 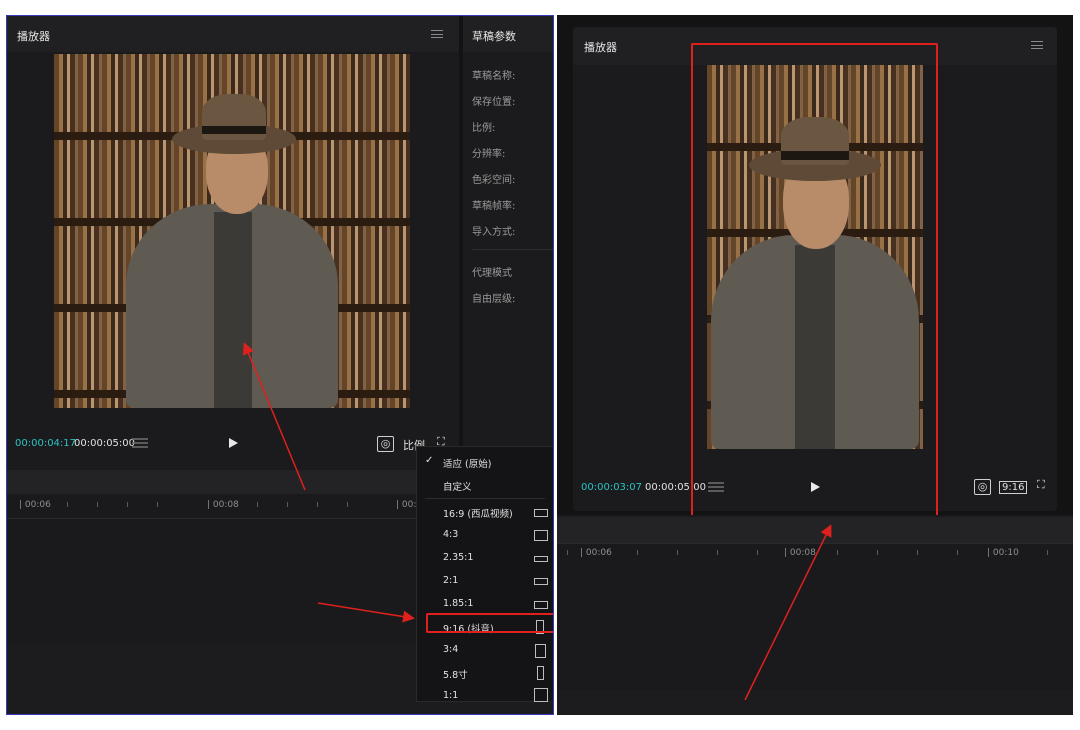 What do you see at coordinates (485, 650) in the screenshot?
I see `ratio-option-3-4: 3:4` at bounding box center [485, 650].